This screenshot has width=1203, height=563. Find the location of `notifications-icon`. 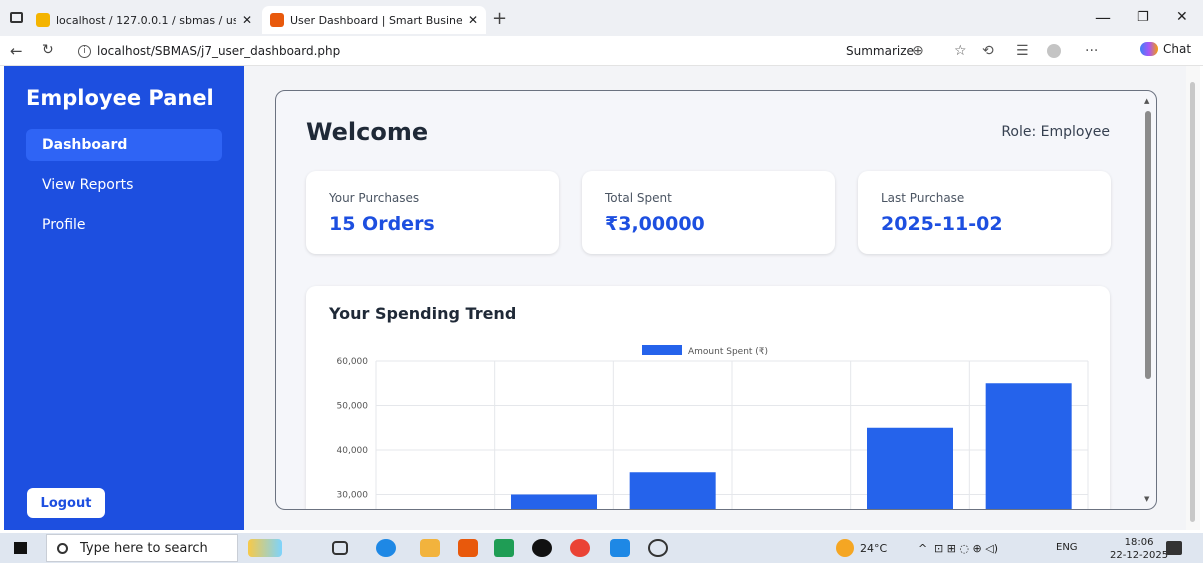

notifications-icon is located at coordinates (1174, 548).